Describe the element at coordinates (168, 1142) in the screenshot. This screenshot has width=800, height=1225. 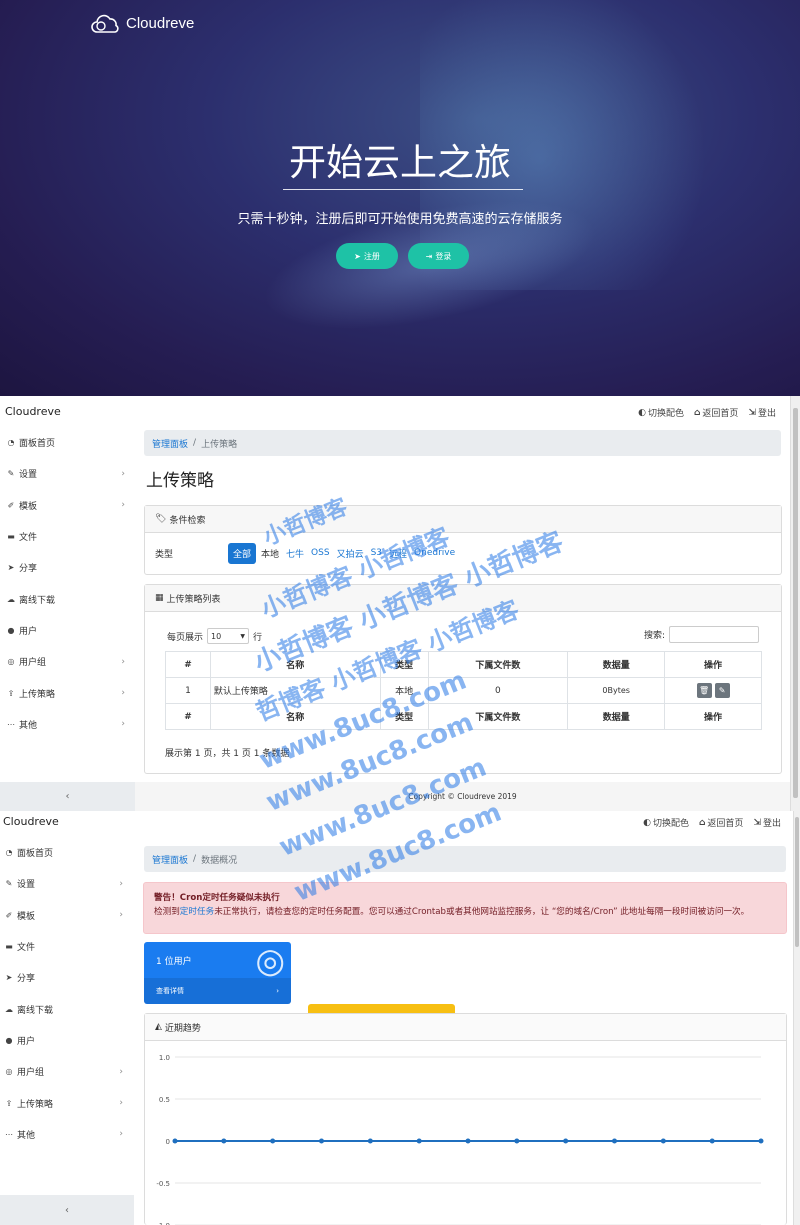
I see `y-tick-label: 0` at that location.